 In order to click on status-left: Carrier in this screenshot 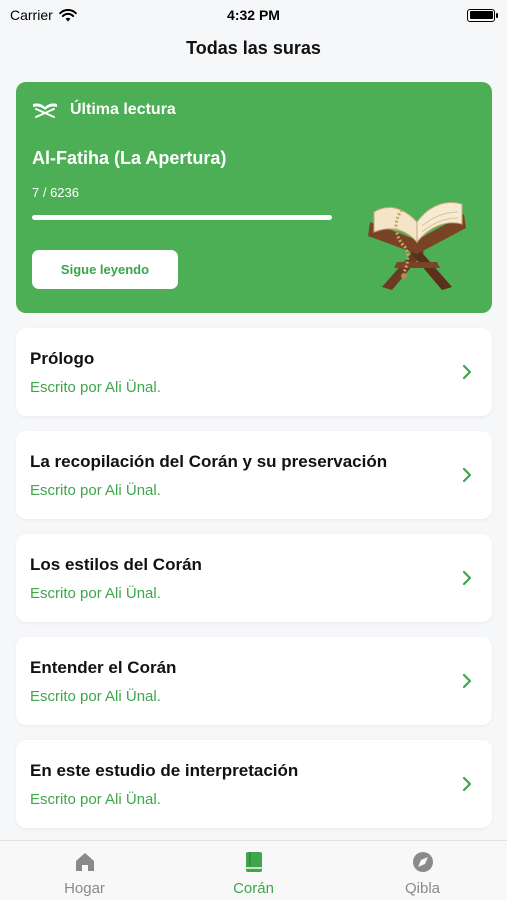, I will do `click(43, 15)`.